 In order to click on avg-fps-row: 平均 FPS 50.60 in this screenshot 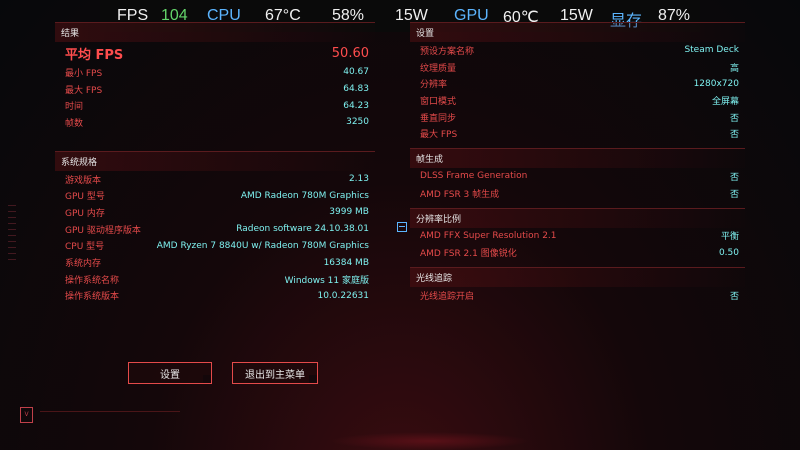, I will do `click(215, 53)`.